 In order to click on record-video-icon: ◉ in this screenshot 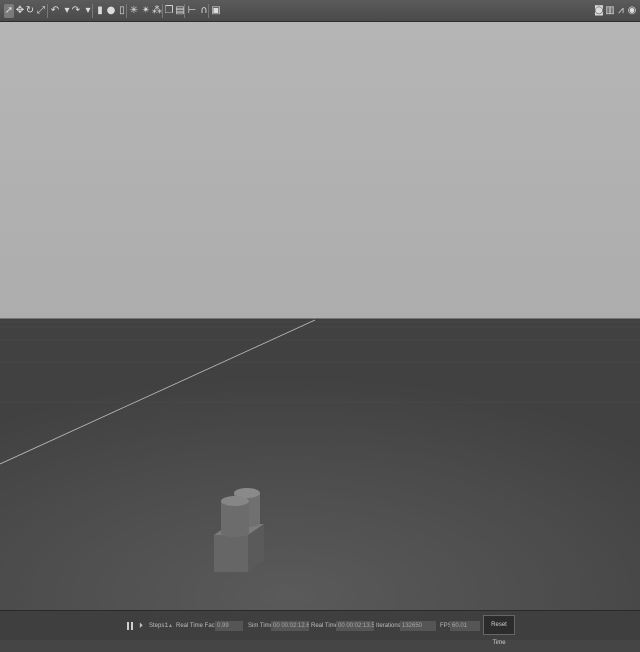, I will do `click(632, 11)`.